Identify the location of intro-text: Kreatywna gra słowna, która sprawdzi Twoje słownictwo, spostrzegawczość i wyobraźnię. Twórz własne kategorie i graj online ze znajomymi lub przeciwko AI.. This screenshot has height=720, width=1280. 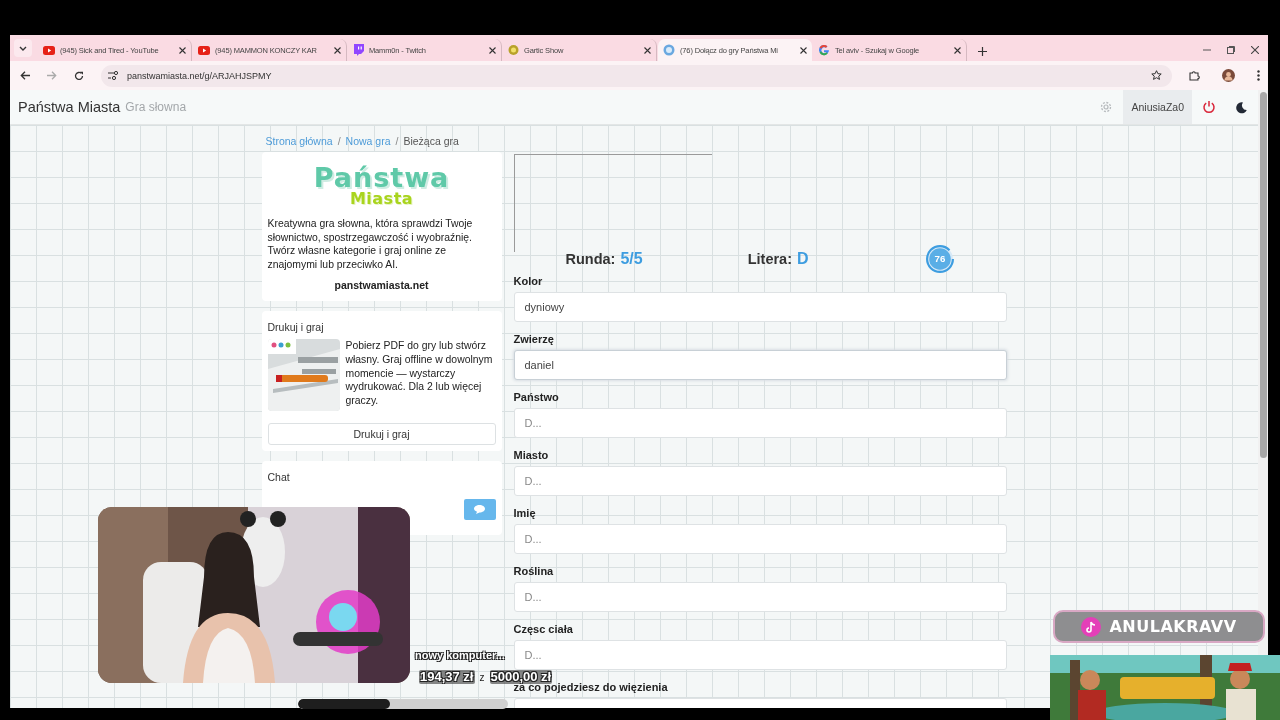
(370, 244).